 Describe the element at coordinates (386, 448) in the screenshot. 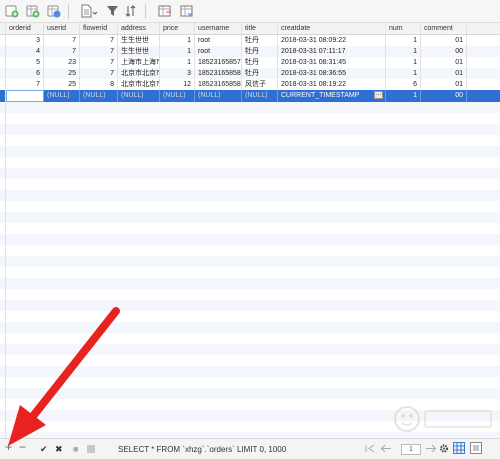

I see `previous-page-icon` at that location.